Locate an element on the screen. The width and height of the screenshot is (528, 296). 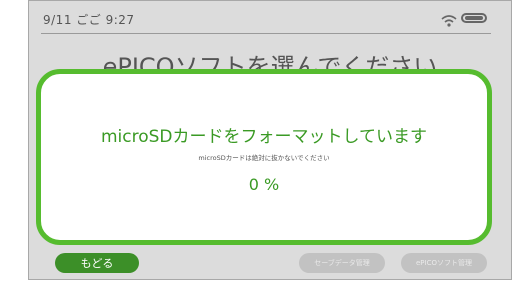
soft-management-button: ePICOソフト管理 is located at coordinates (444, 263).